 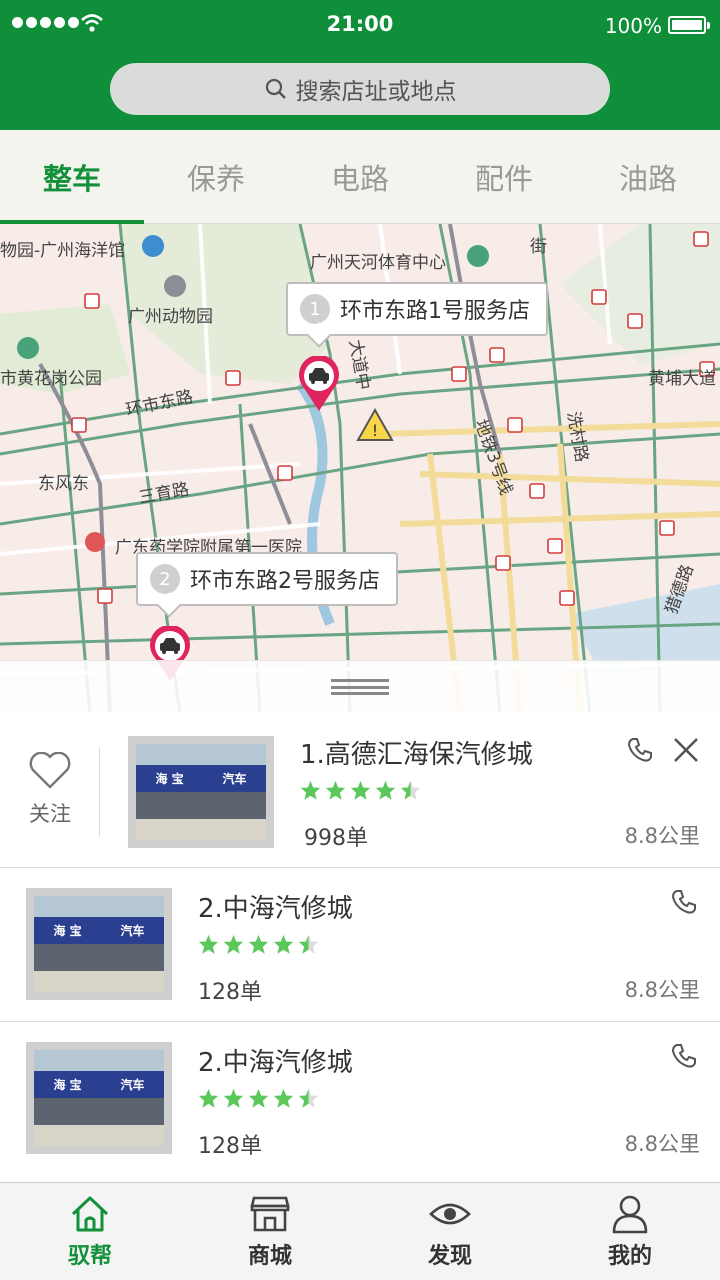 I want to click on bottom-nav: 驭帮 商城 发现 我的, so click(x=360, y=1231).